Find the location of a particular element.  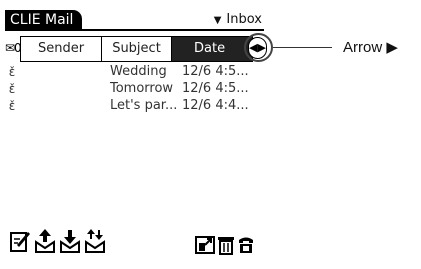

send-icon is located at coordinates (45, 241).